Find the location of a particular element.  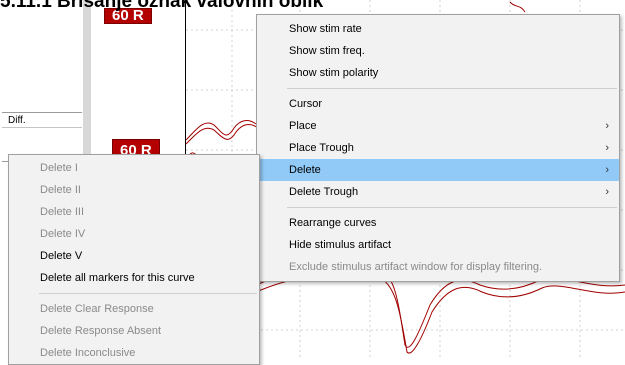

menu-place: Place › is located at coordinates (438, 126).